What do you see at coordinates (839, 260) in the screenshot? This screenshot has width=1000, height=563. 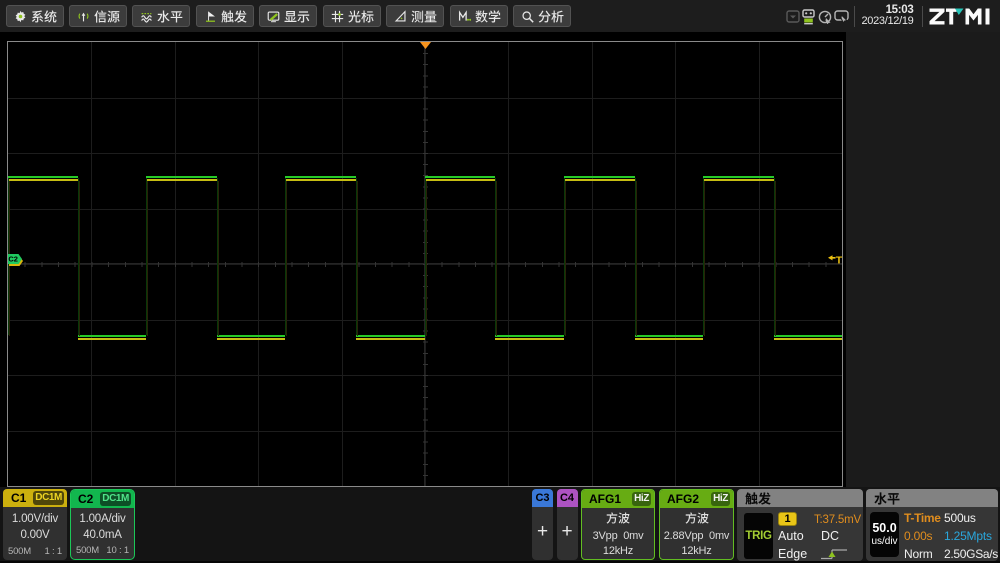 I see `svg-text: T` at bounding box center [839, 260].